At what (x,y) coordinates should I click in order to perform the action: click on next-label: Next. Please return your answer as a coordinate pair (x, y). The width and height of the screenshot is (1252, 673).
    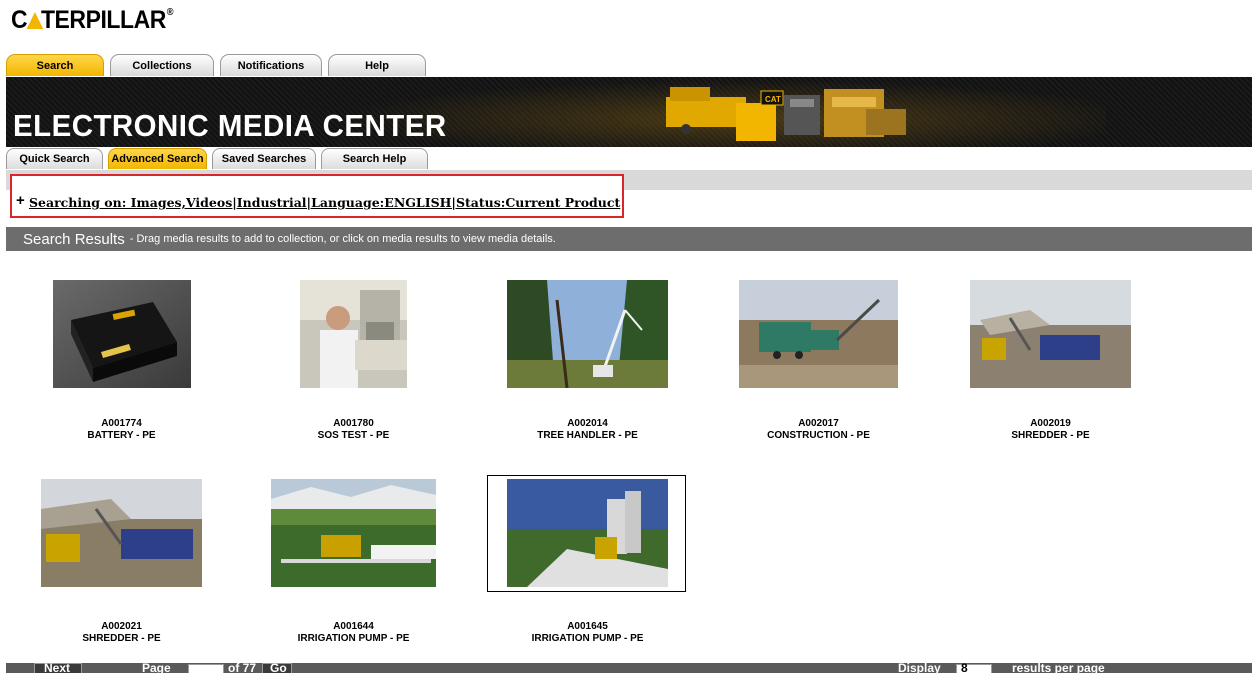
    Looking at the image, I should click on (57, 668).